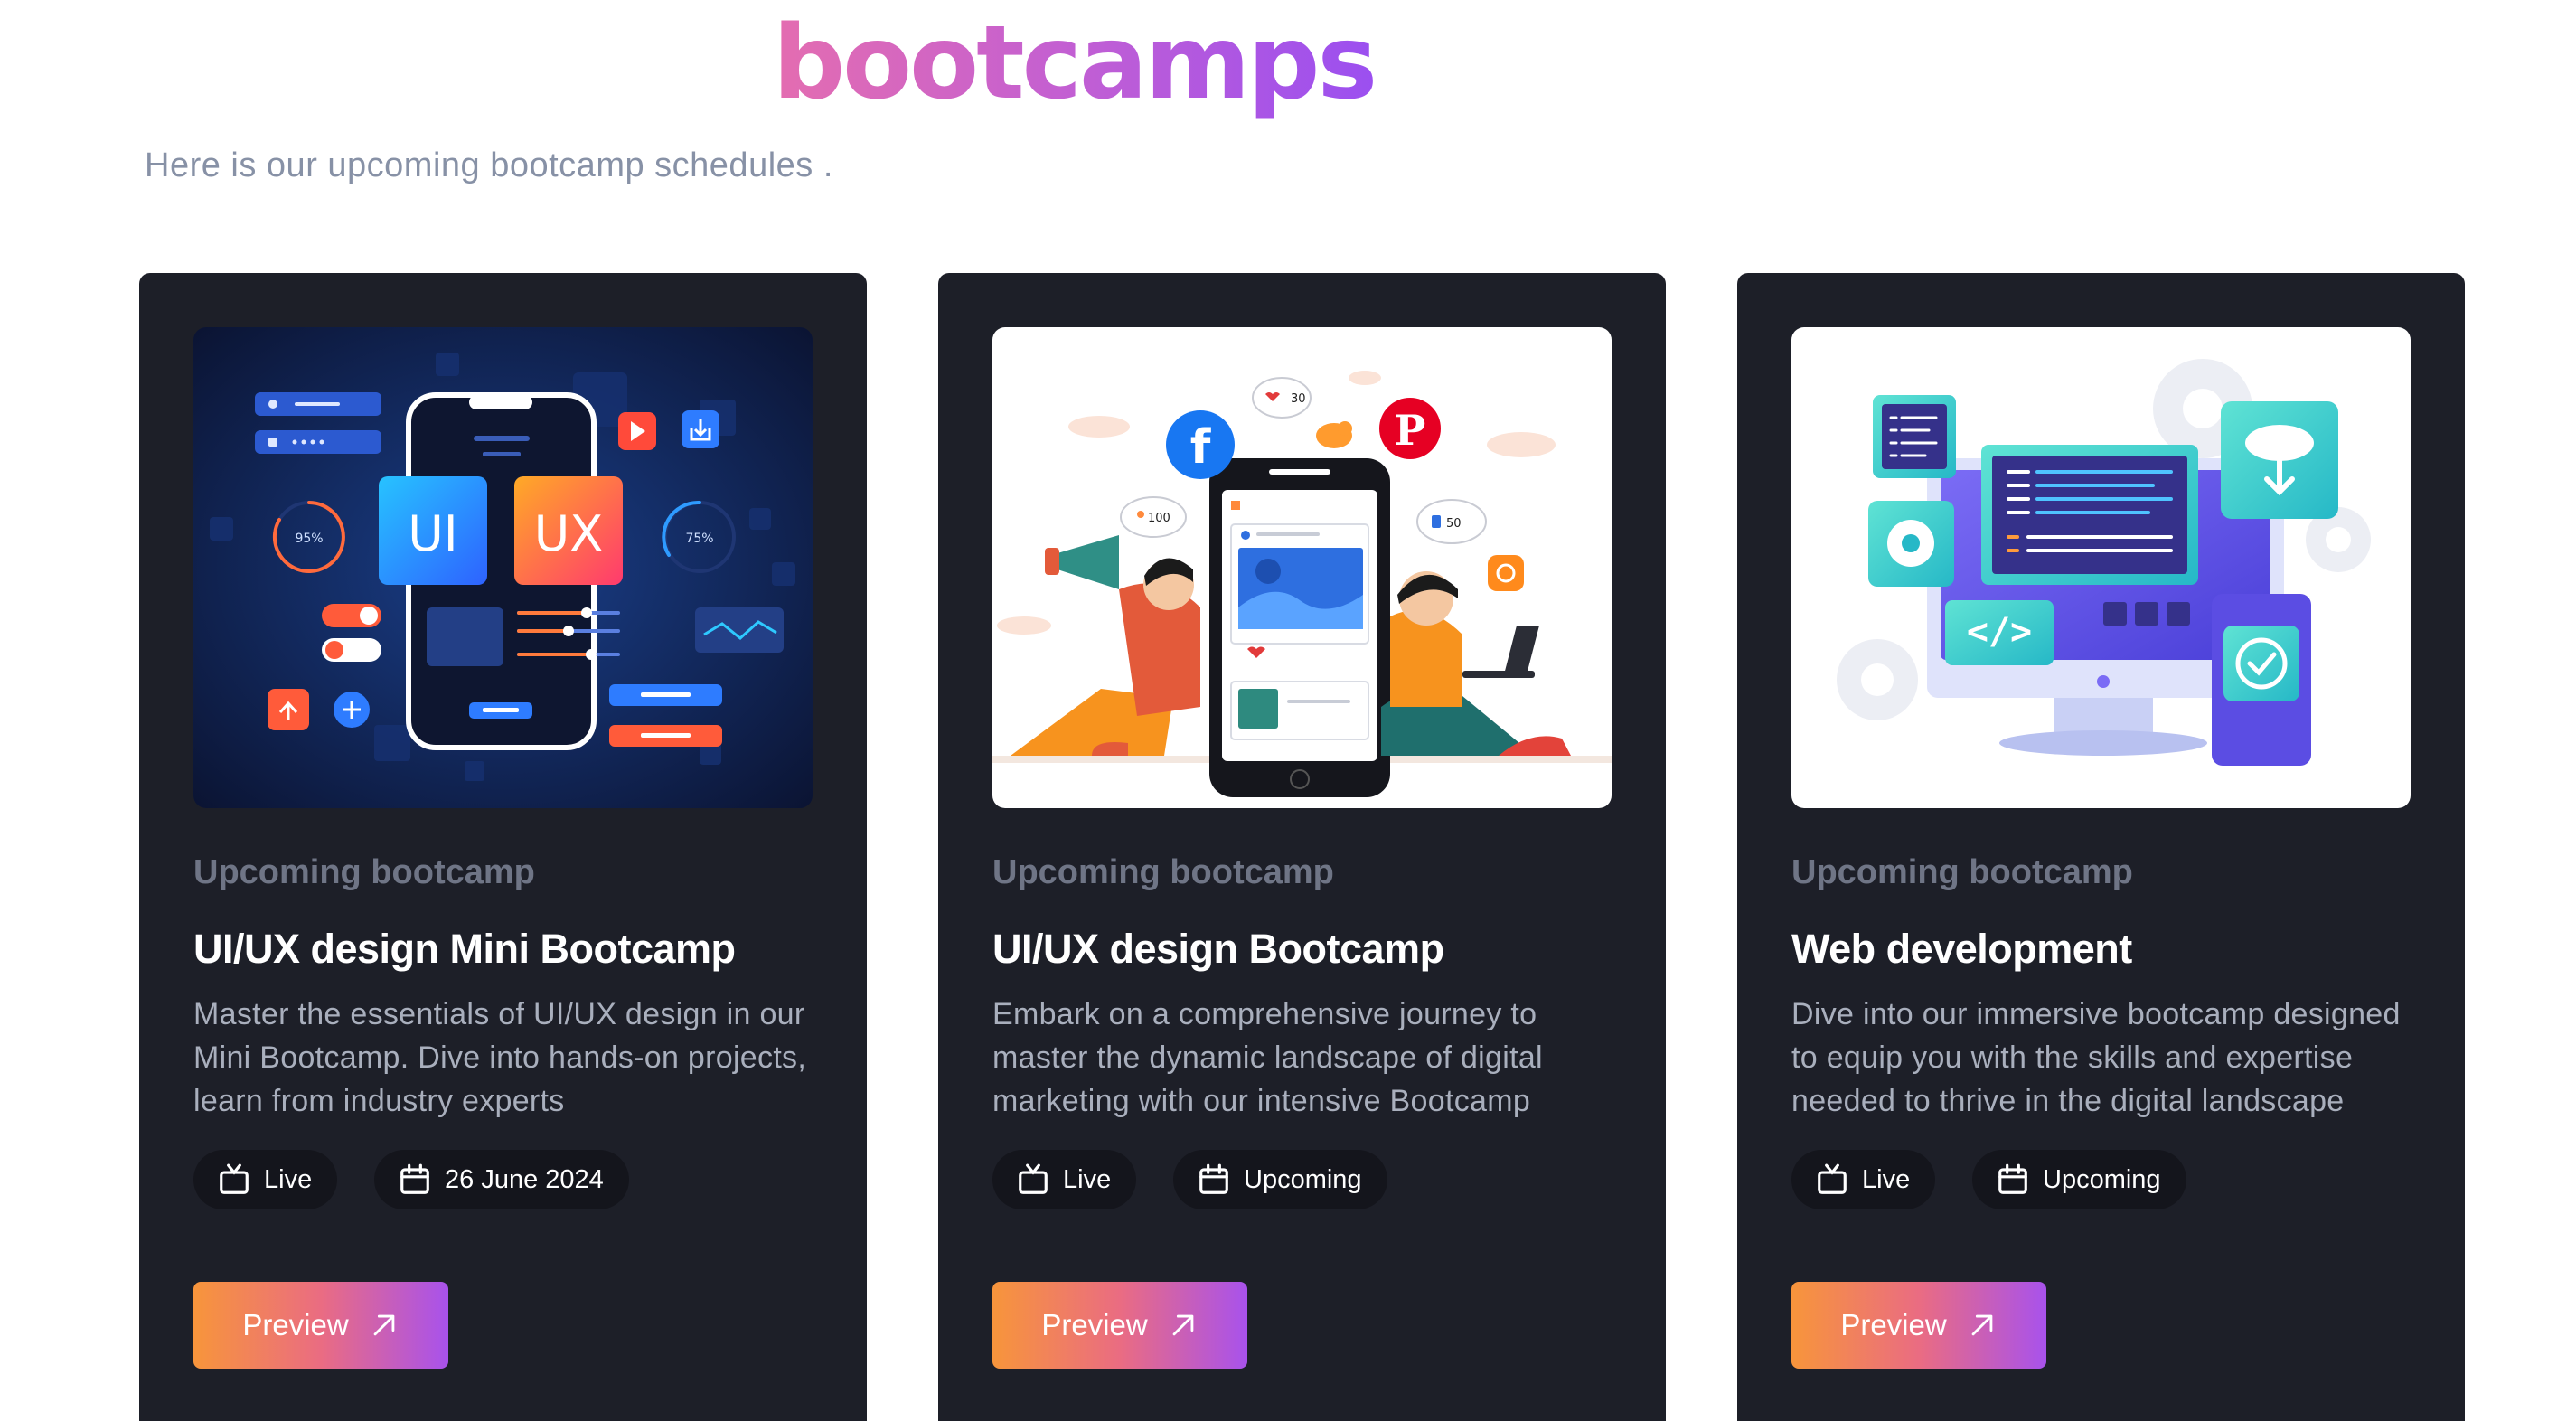 The height and width of the screenshot is (1421, 2576). Describe the element at coordinates (1075, 63) in the screenshot. I see `page-title: bootcamps` at that location.